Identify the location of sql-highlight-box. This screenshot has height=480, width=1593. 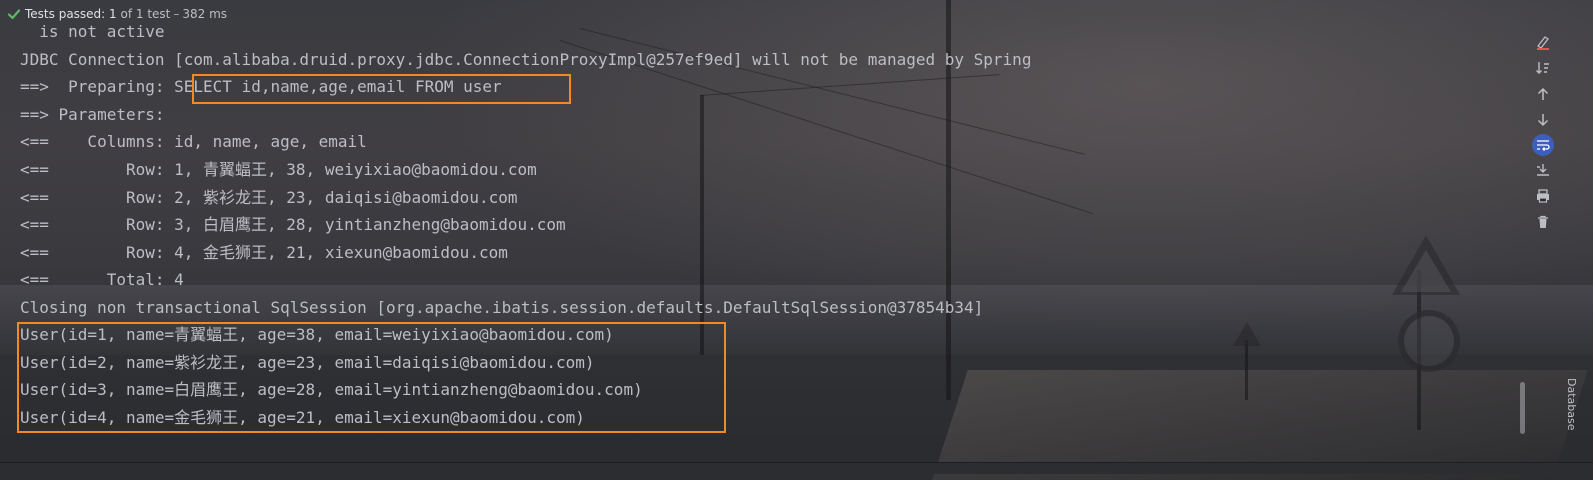
(381, 89).